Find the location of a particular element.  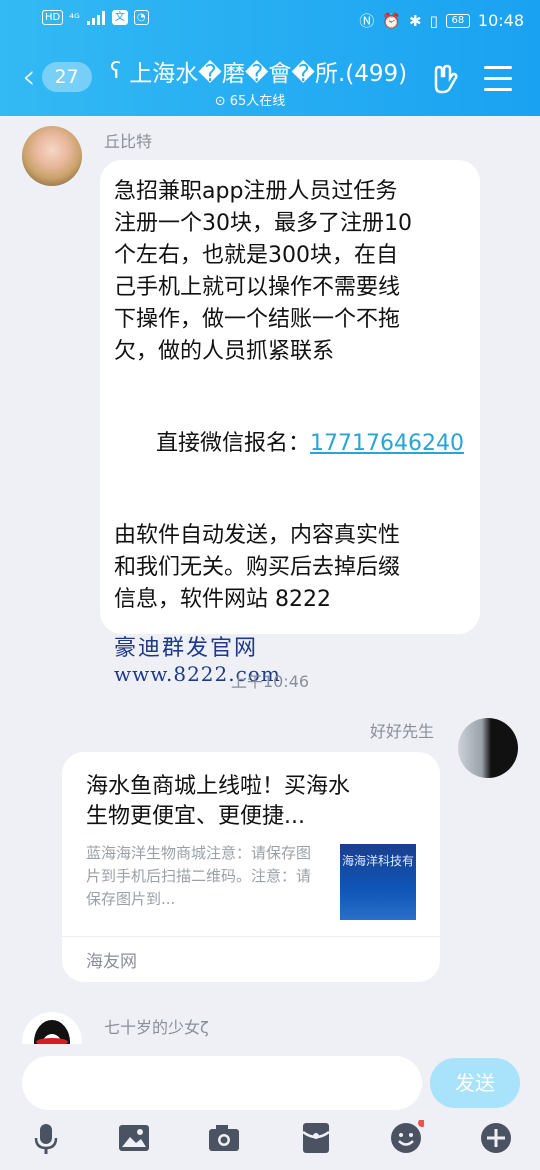

hand-gesture-icon is located at coordinates (445, 79).